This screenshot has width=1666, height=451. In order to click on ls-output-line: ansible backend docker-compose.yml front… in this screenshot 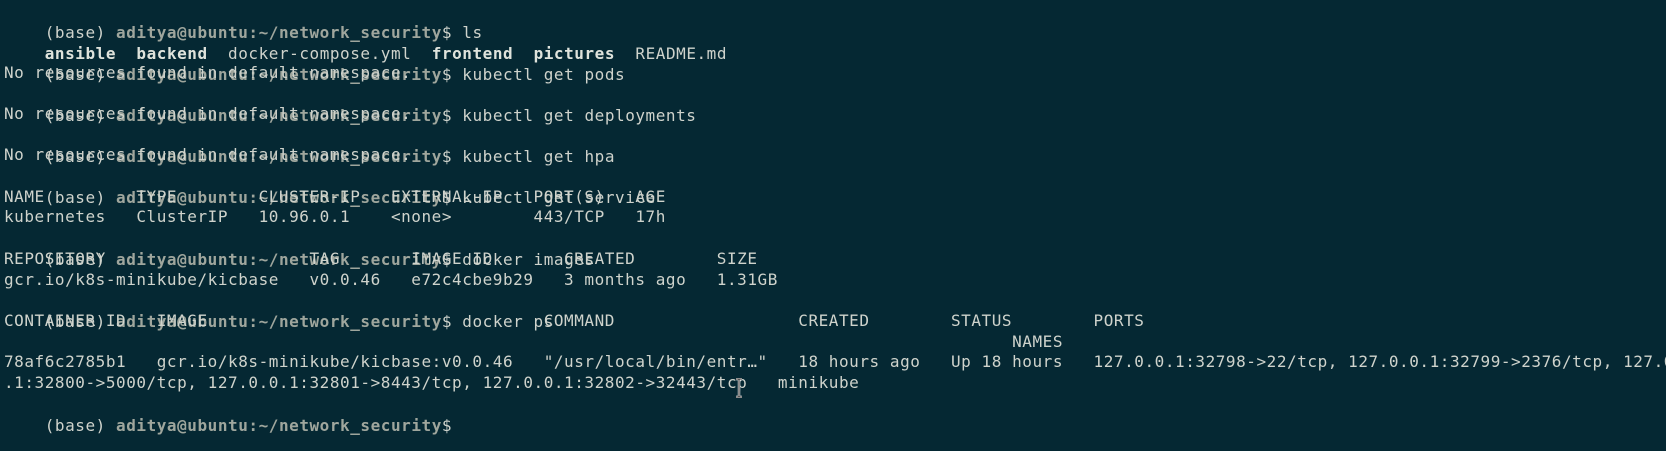, I will do `click(365, 42)`.